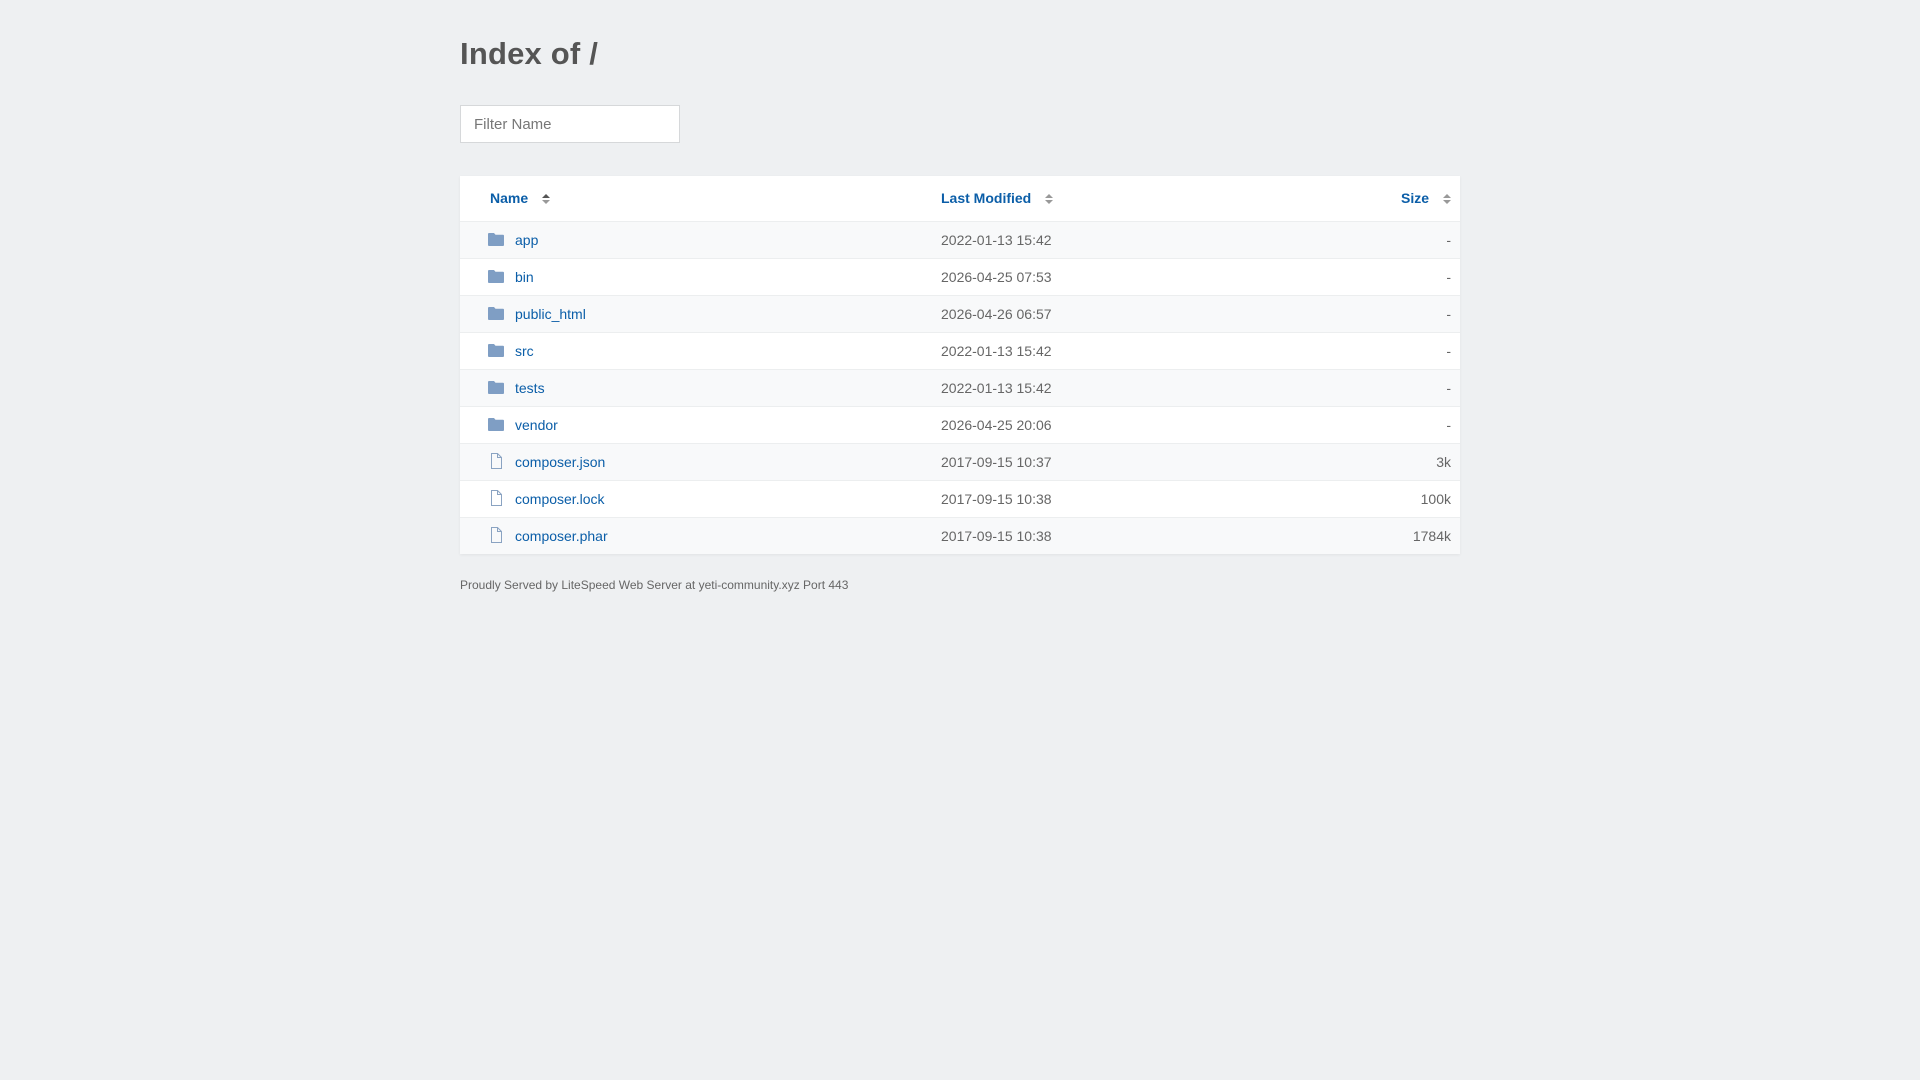 This screenshot has width=1920, height=1080. What do you see at coordinates (559, 499) in the screenshot?
I see `entry-name-link: composer.lock` at bounding box center [559, 499].